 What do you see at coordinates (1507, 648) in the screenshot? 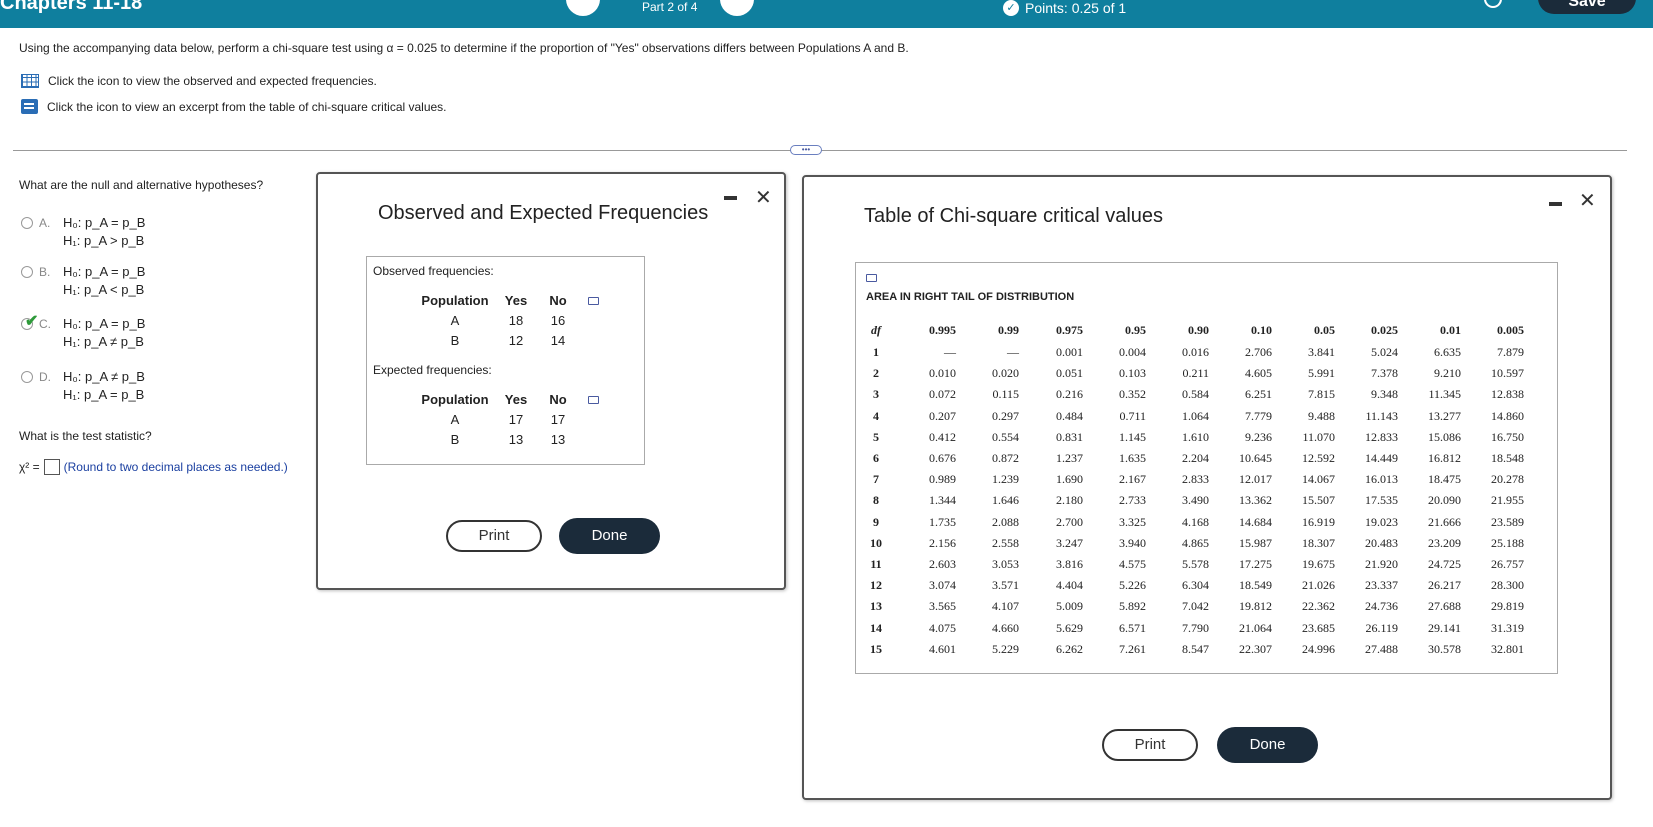
I see `critical-value-cell: 32.801` at bounding box center [1507, 648].